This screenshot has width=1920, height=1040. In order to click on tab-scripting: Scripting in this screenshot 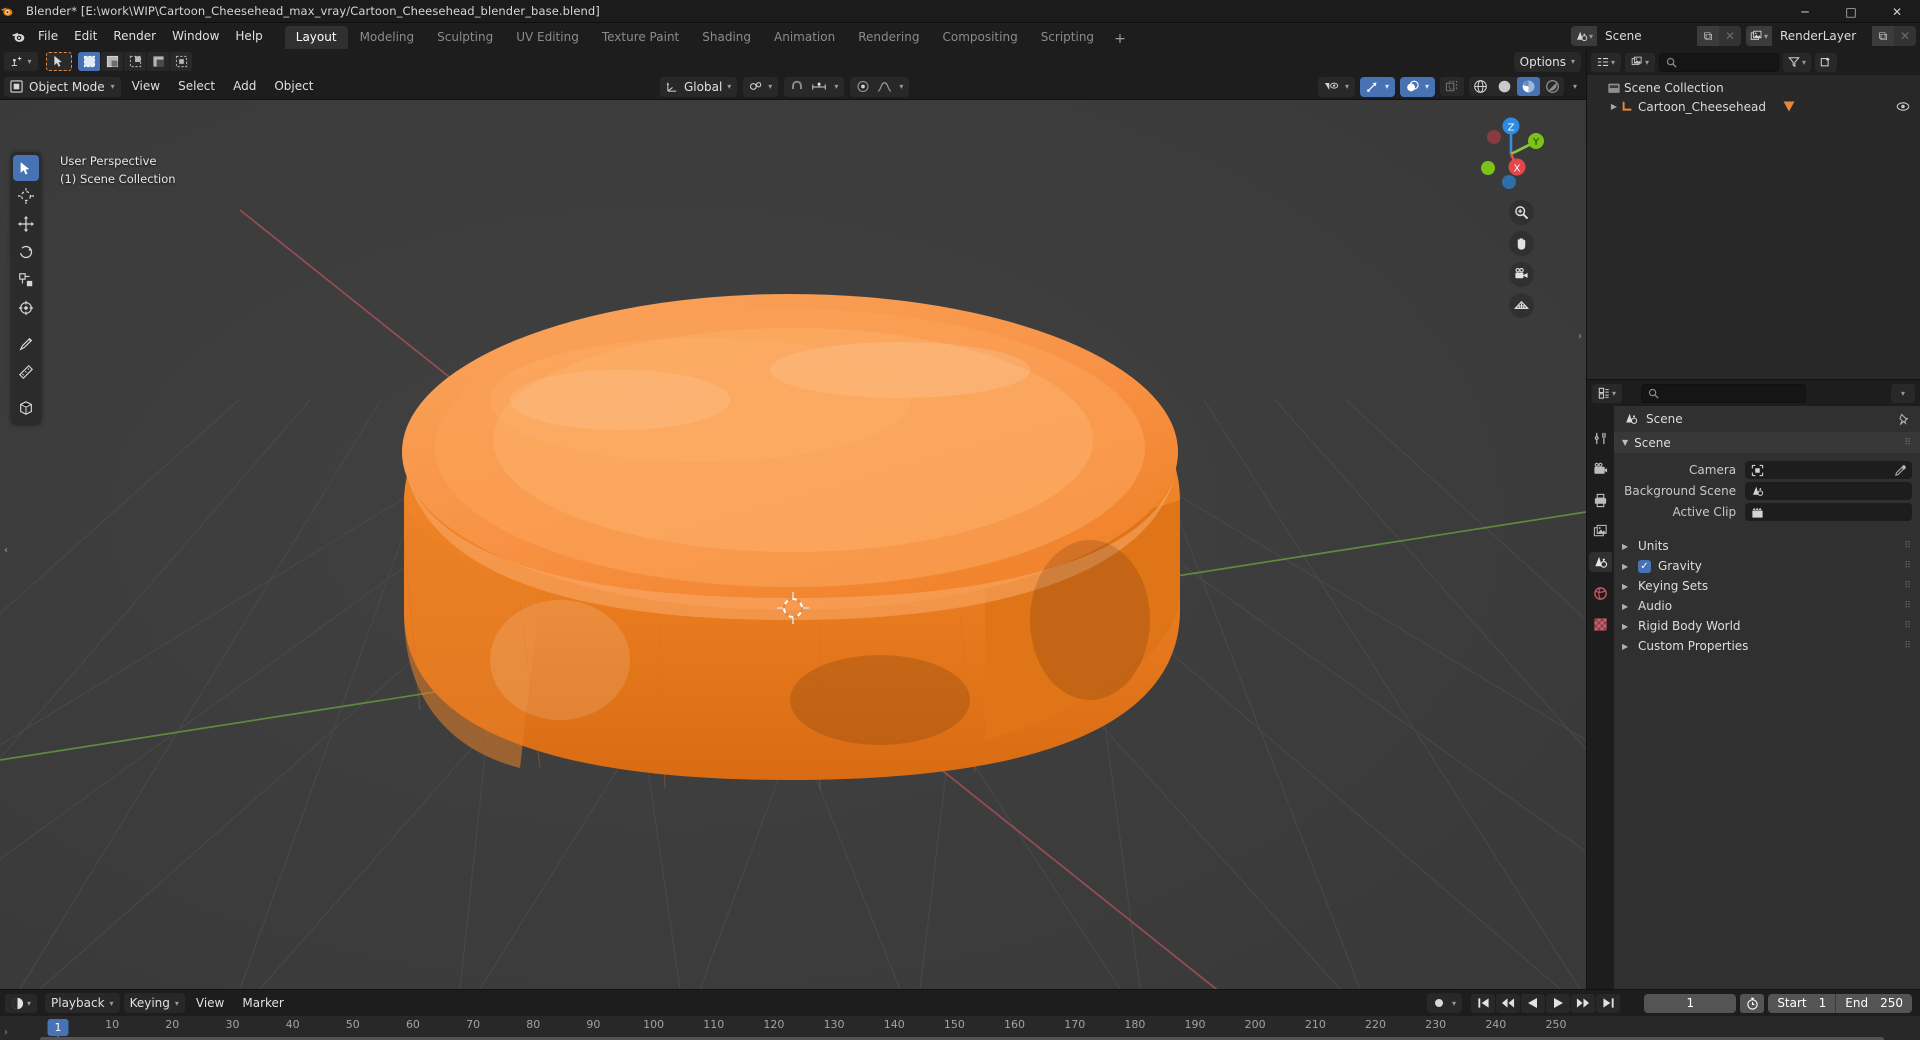, I will do `click(1067, 37)`.